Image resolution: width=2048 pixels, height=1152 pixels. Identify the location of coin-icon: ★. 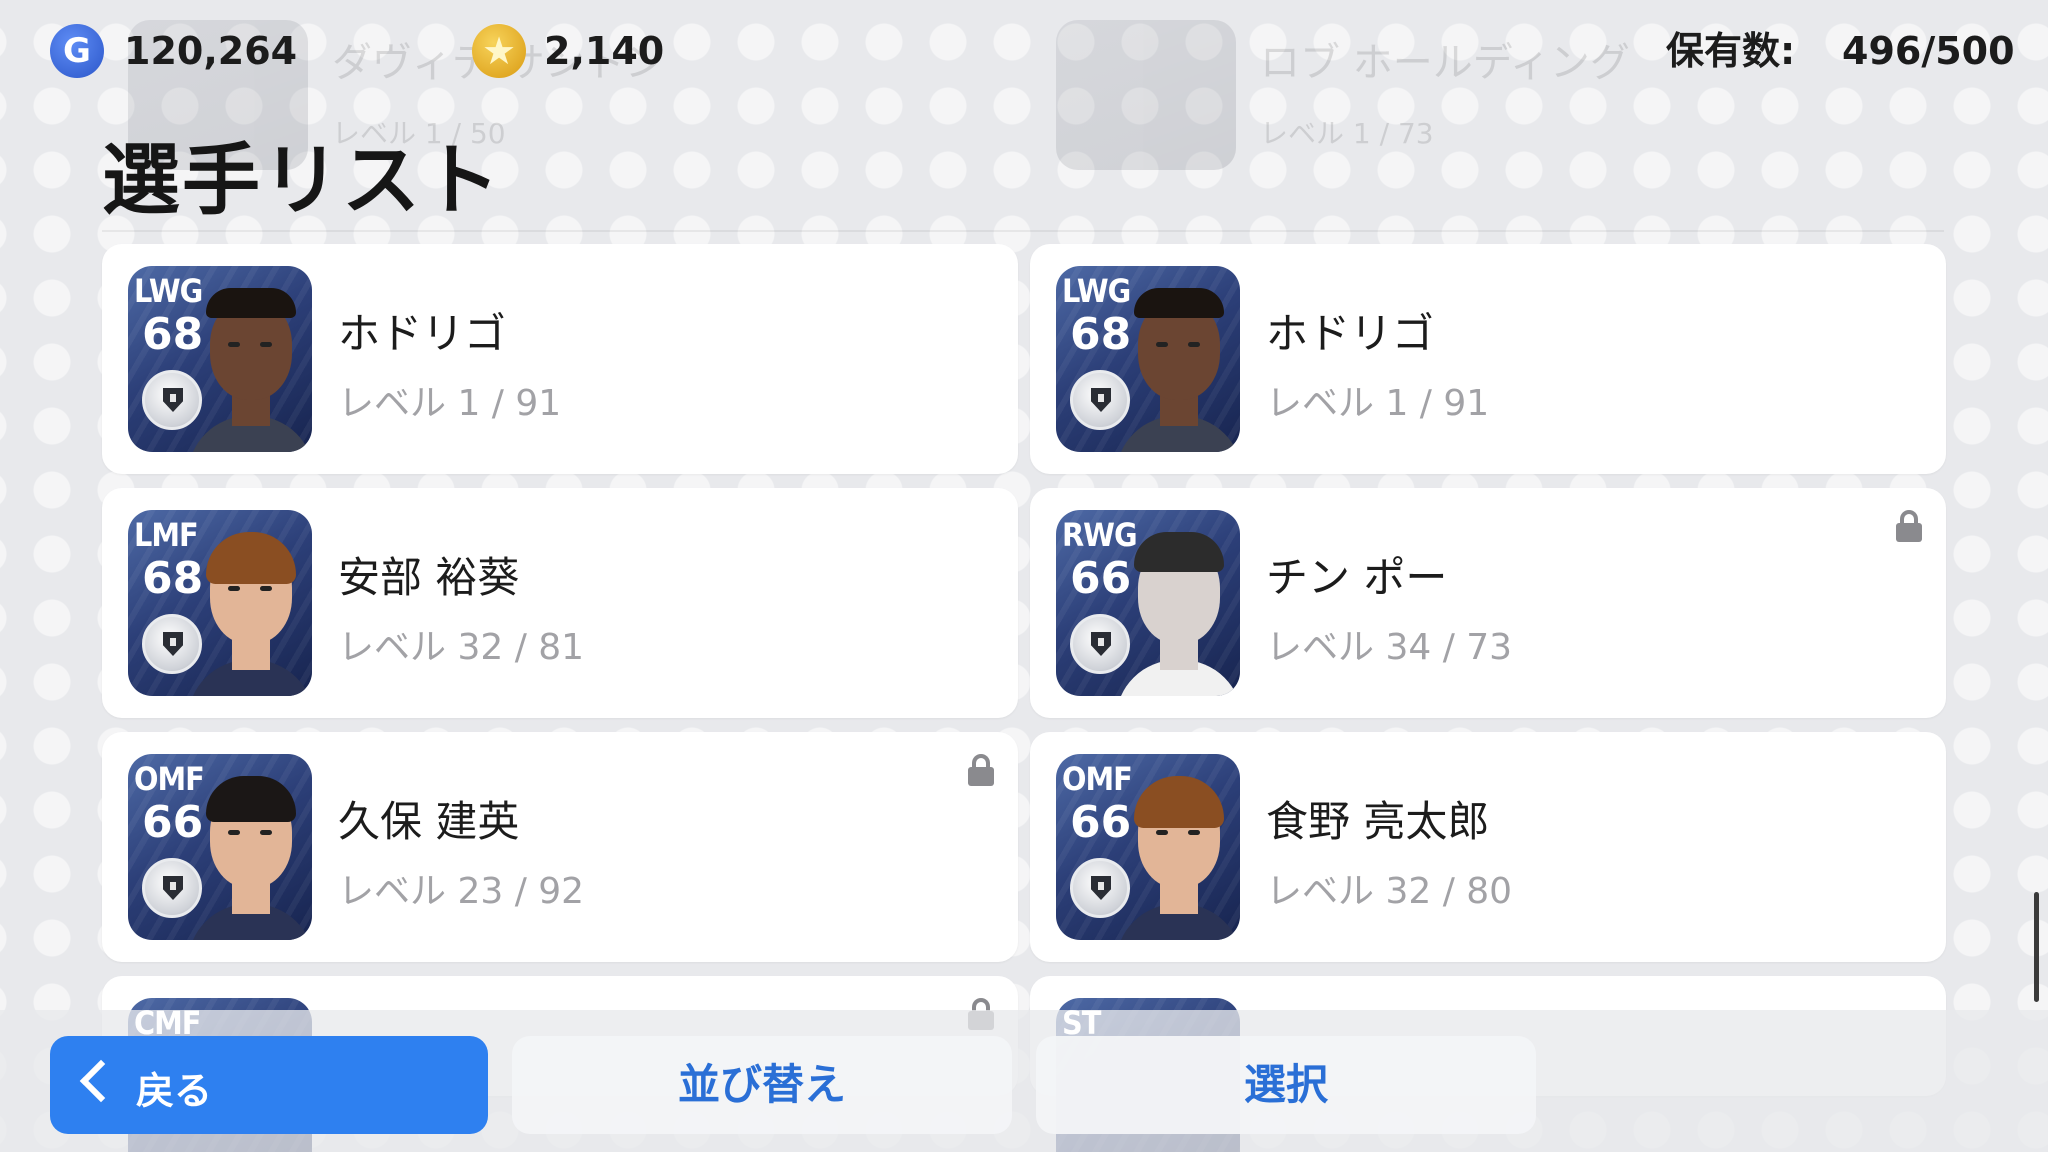
(499, 51).